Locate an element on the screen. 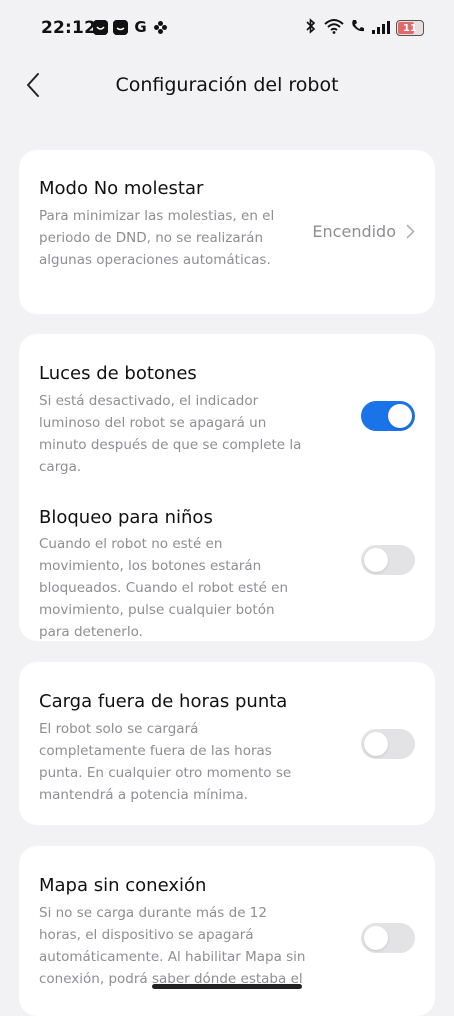 Image resolution: width=454 pixels, height=1016 pixels. page-title: Configuración del robot is located at coordinates (227, 85).